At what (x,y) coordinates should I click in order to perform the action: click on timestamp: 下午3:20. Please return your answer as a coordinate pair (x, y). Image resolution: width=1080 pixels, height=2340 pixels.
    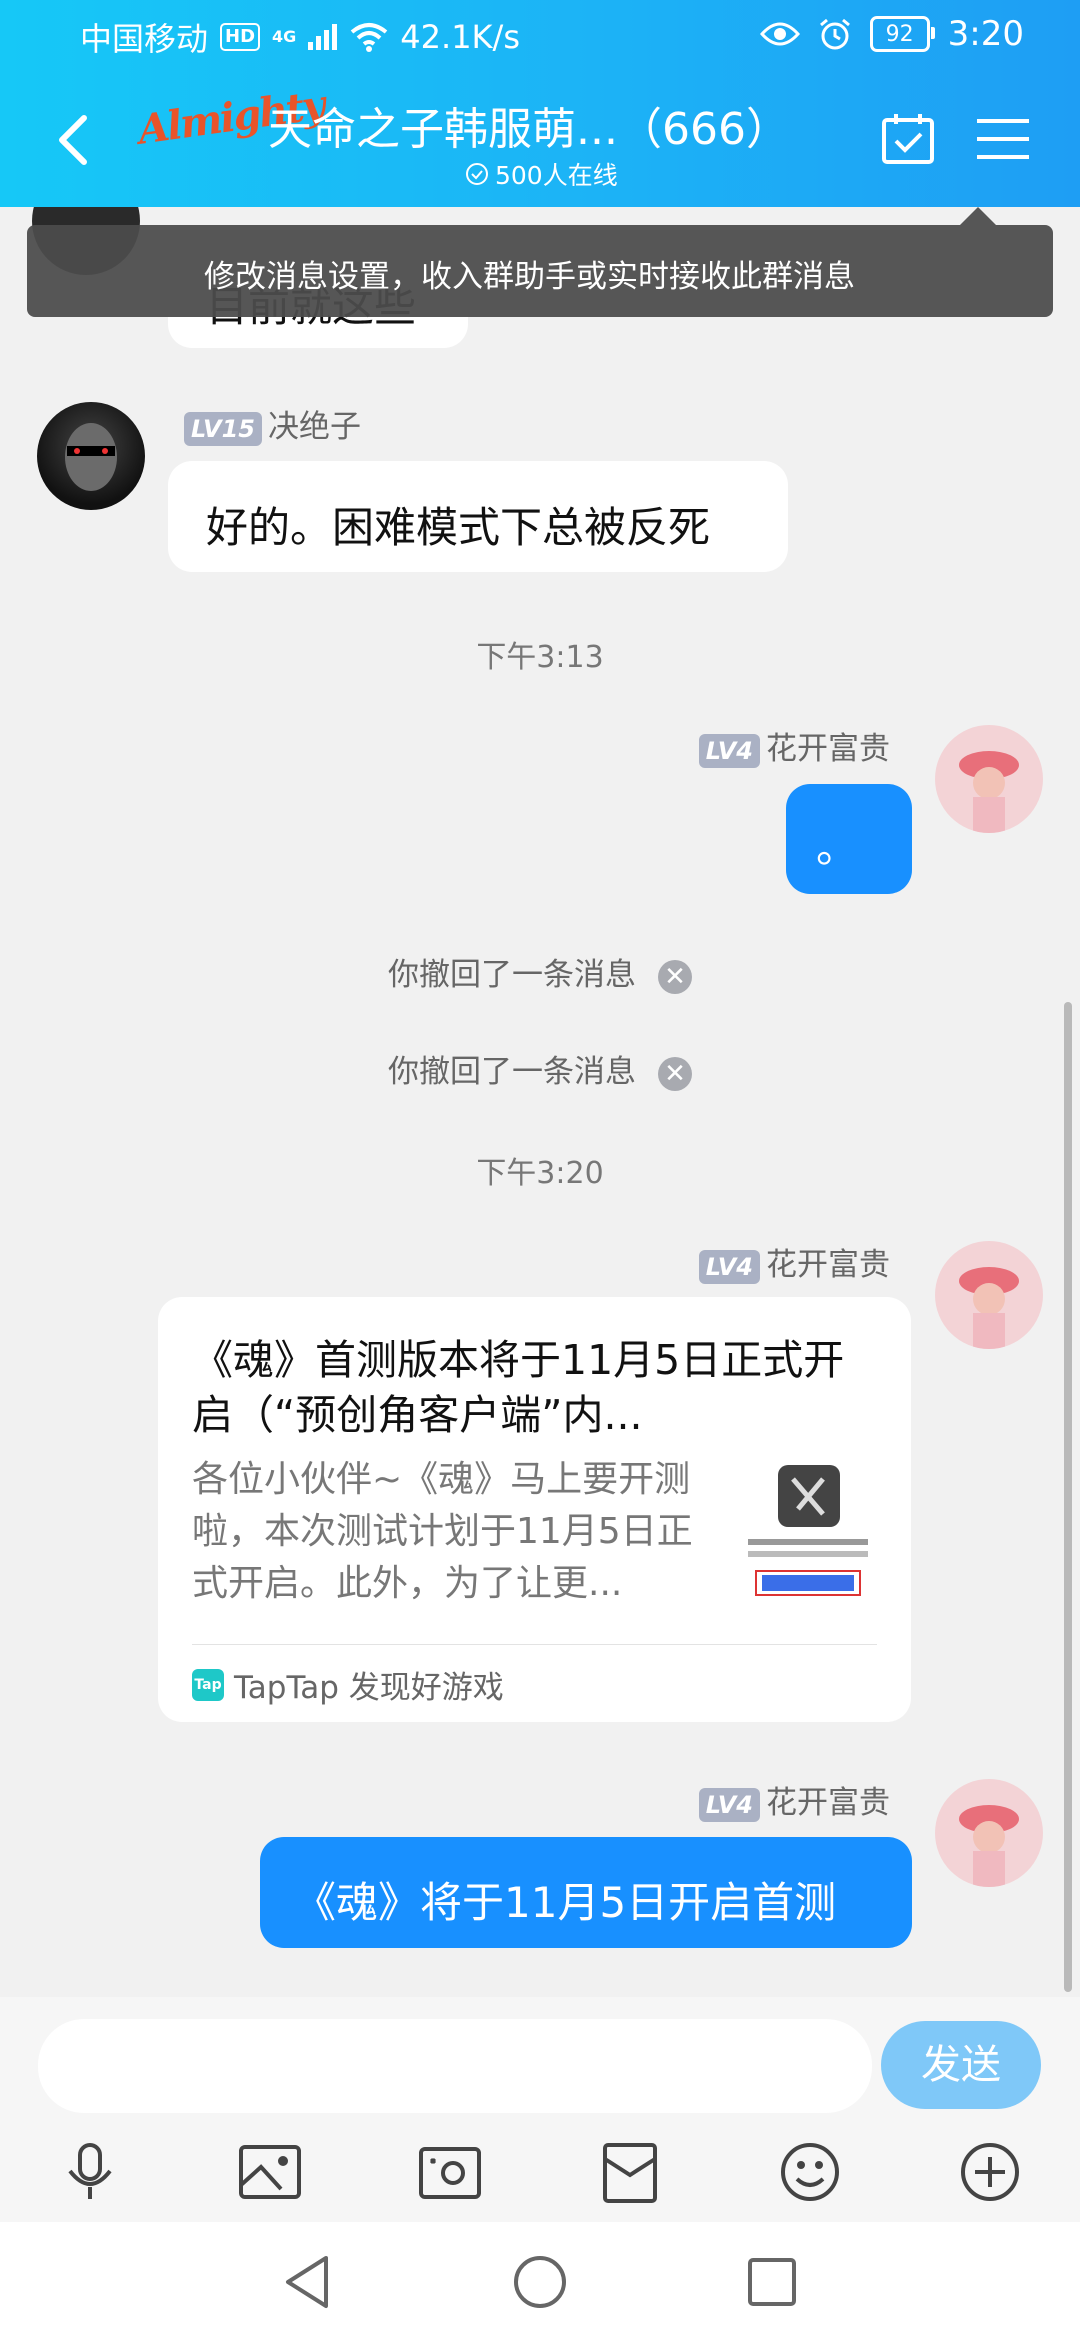
    Looking at the image, I should click on (540, 1173).